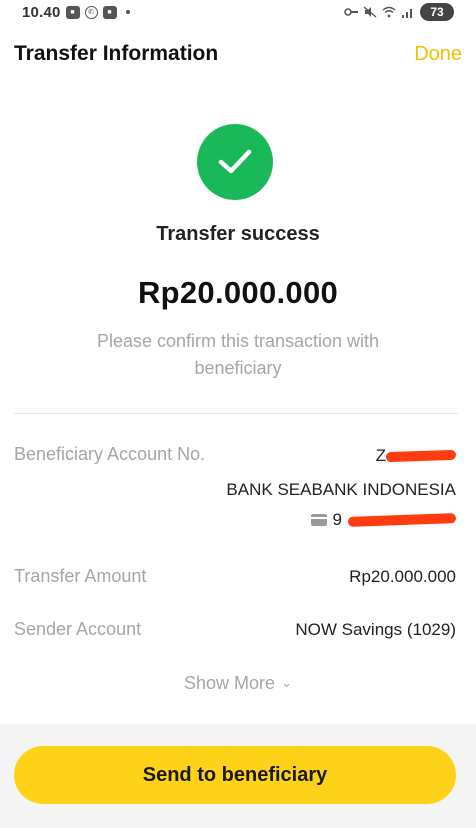 This screenshot has height=828, width=476. I want to click on success-badge, so click(235, 162).